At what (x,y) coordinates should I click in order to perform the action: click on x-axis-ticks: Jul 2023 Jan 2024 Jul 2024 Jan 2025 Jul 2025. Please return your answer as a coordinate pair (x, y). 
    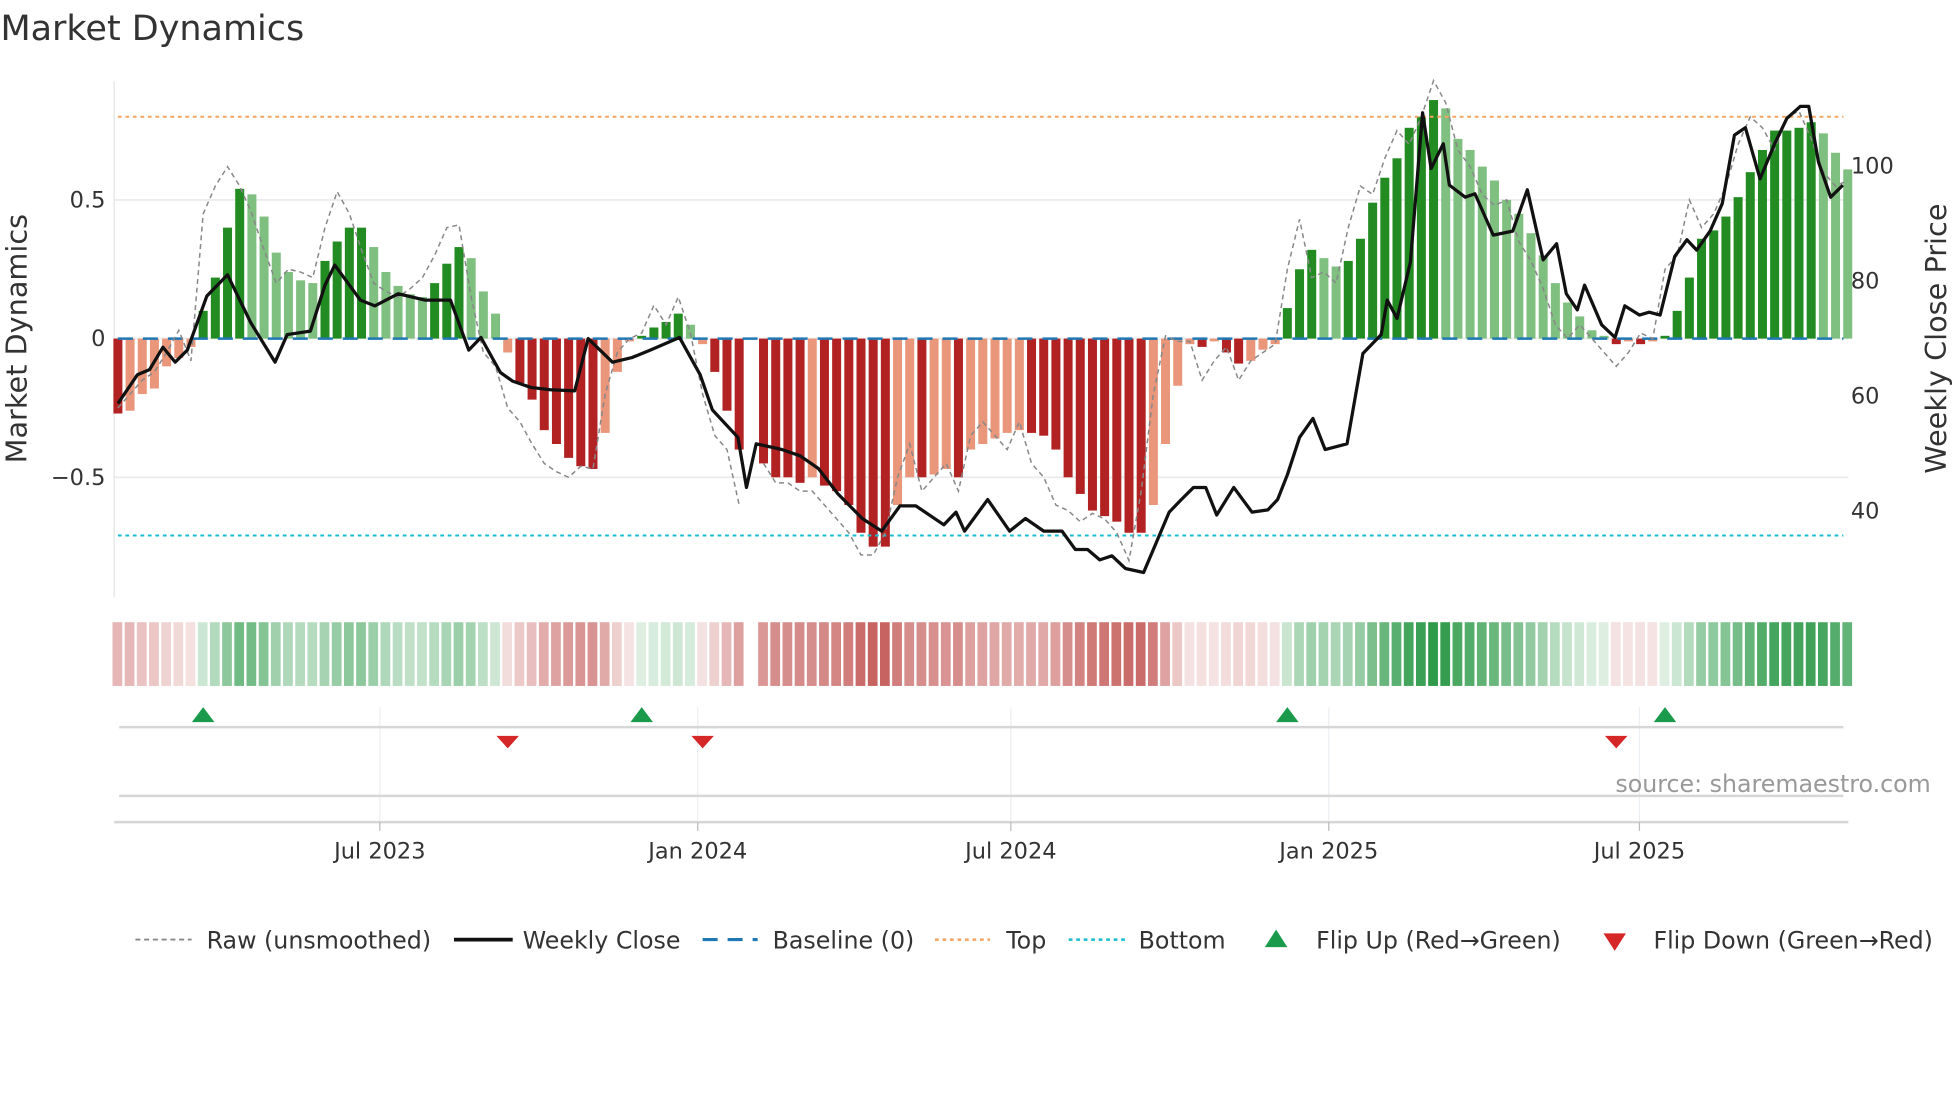
    Looking at the image, I should click on (1008, 843).